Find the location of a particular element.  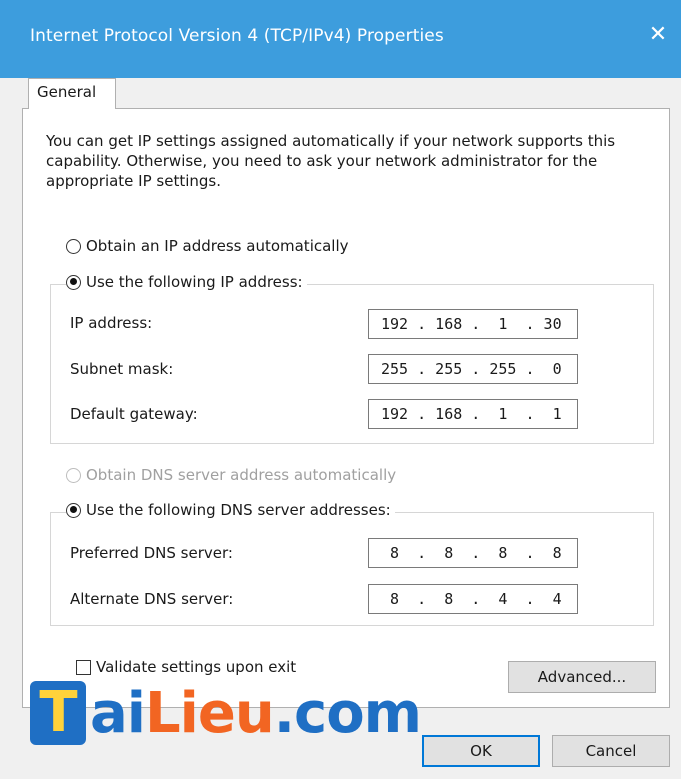

preferred-dns-input: 8 . 8 . 8 . 8 is located at coordinates (473, 553).